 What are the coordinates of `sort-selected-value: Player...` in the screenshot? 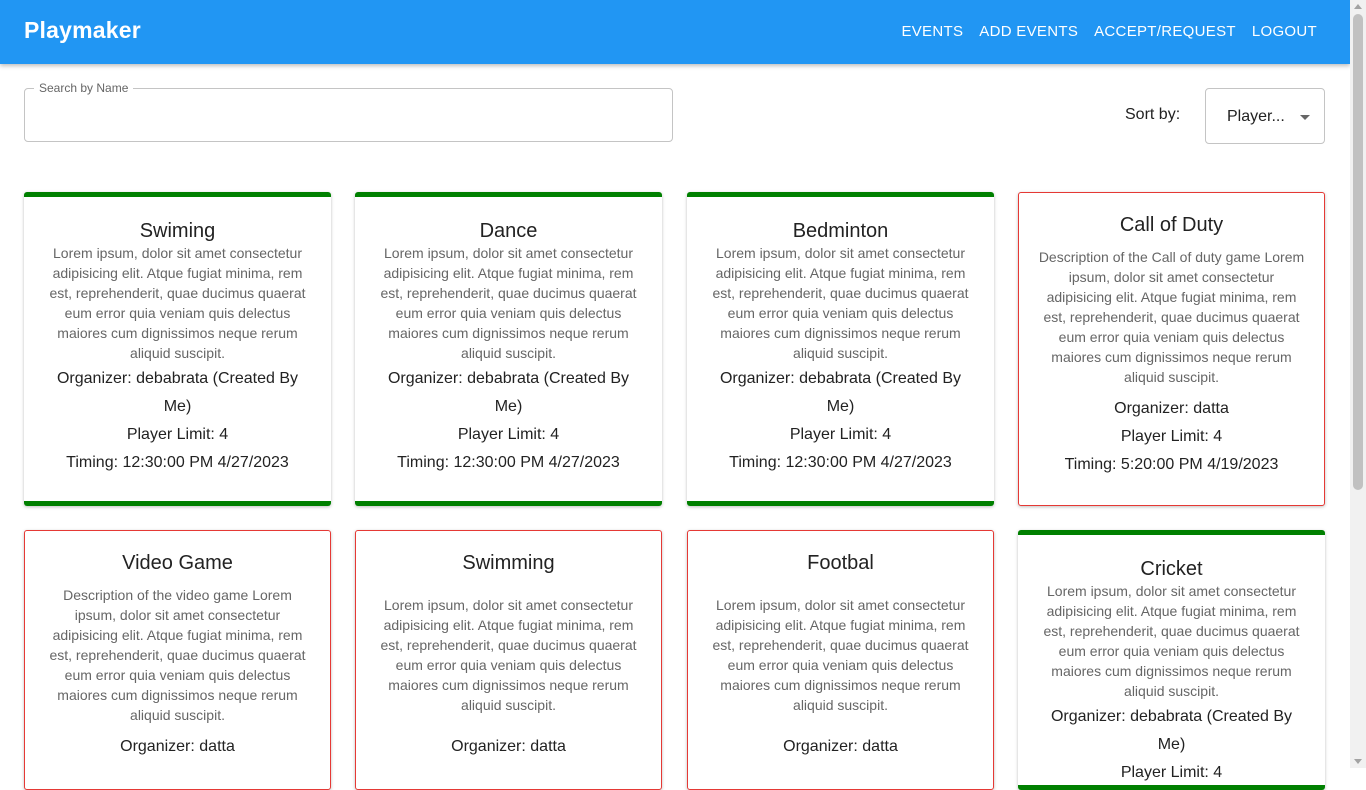 It's located at (1256, 116).